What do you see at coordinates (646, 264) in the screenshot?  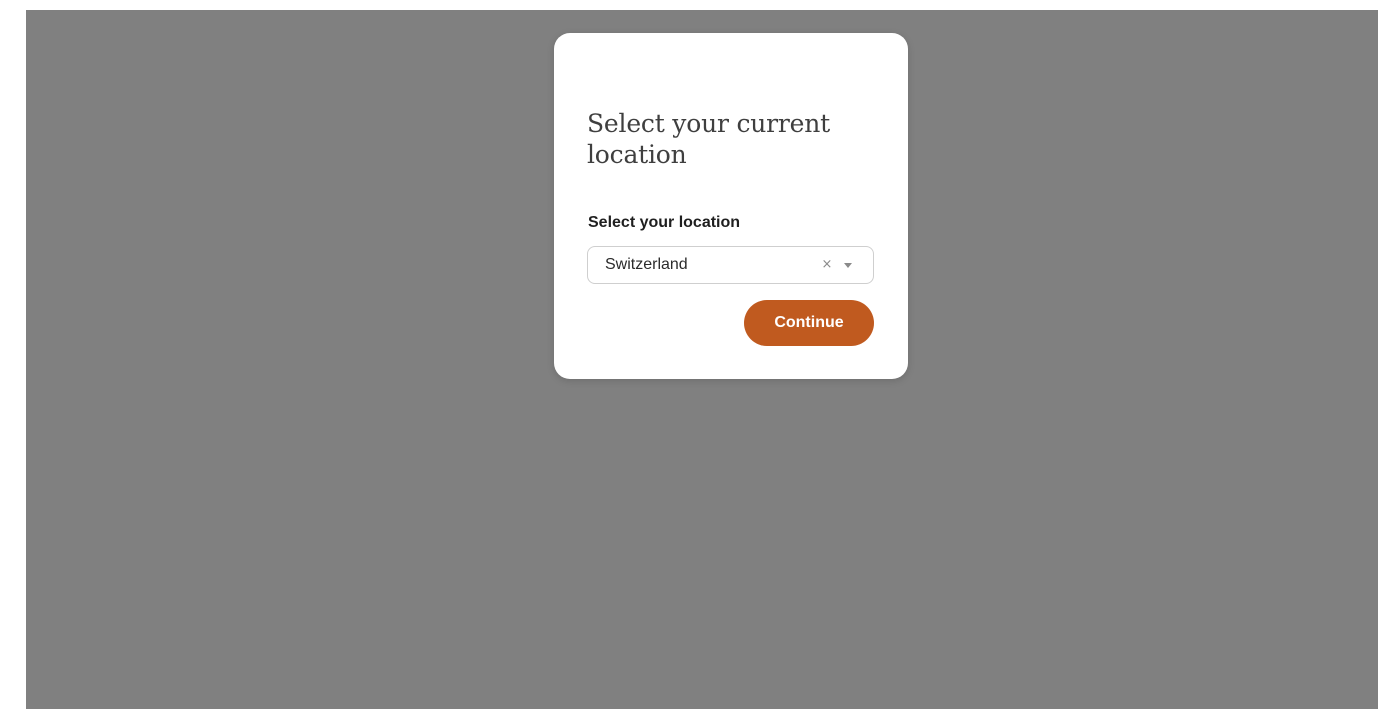 I see `selected-location-value: Switzerland` at bounding box center [646, 264].